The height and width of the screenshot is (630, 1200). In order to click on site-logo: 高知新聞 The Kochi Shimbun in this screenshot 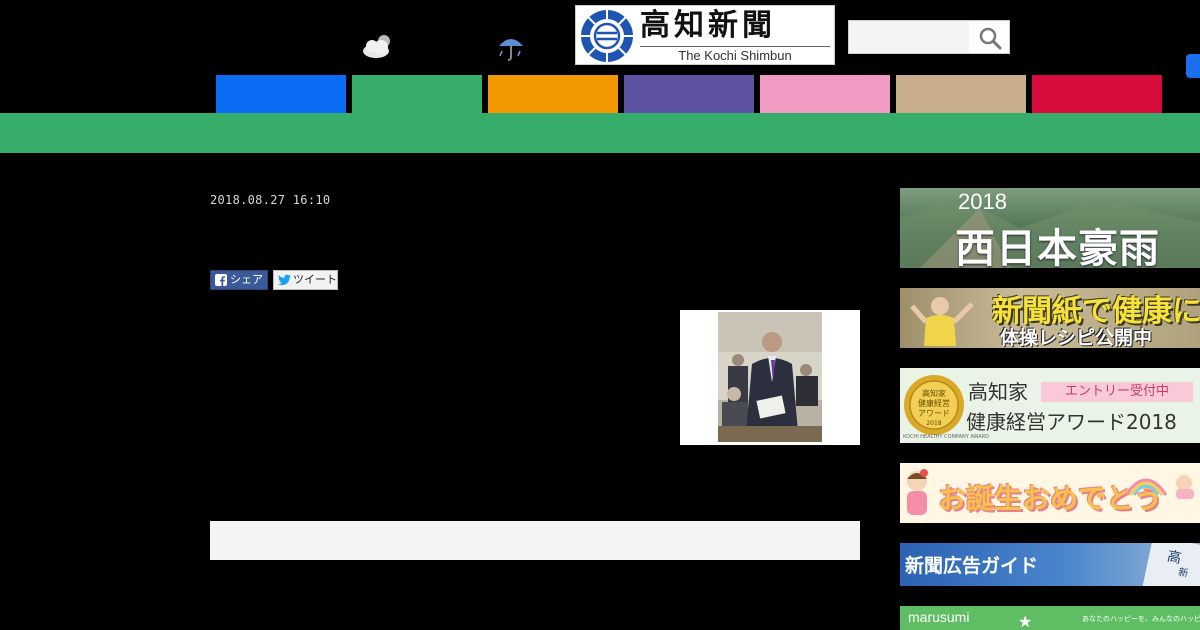, I will do `click(705, 35)`.